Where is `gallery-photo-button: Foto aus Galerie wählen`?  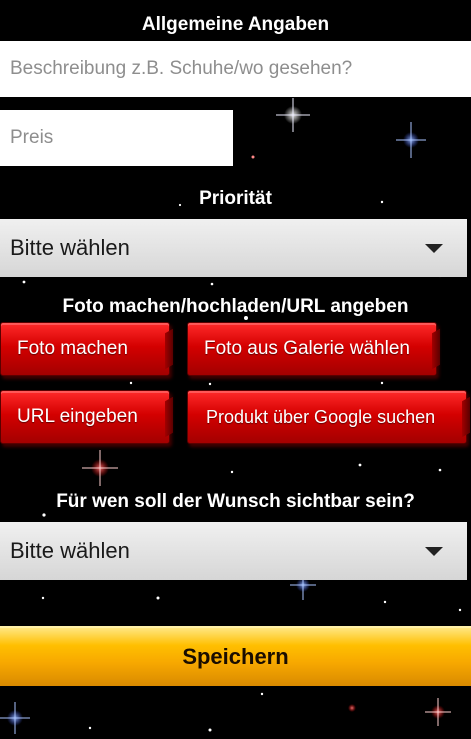
gallery-photo-button: Foto aus Galerie wählen is located at coordinates (312, 349).